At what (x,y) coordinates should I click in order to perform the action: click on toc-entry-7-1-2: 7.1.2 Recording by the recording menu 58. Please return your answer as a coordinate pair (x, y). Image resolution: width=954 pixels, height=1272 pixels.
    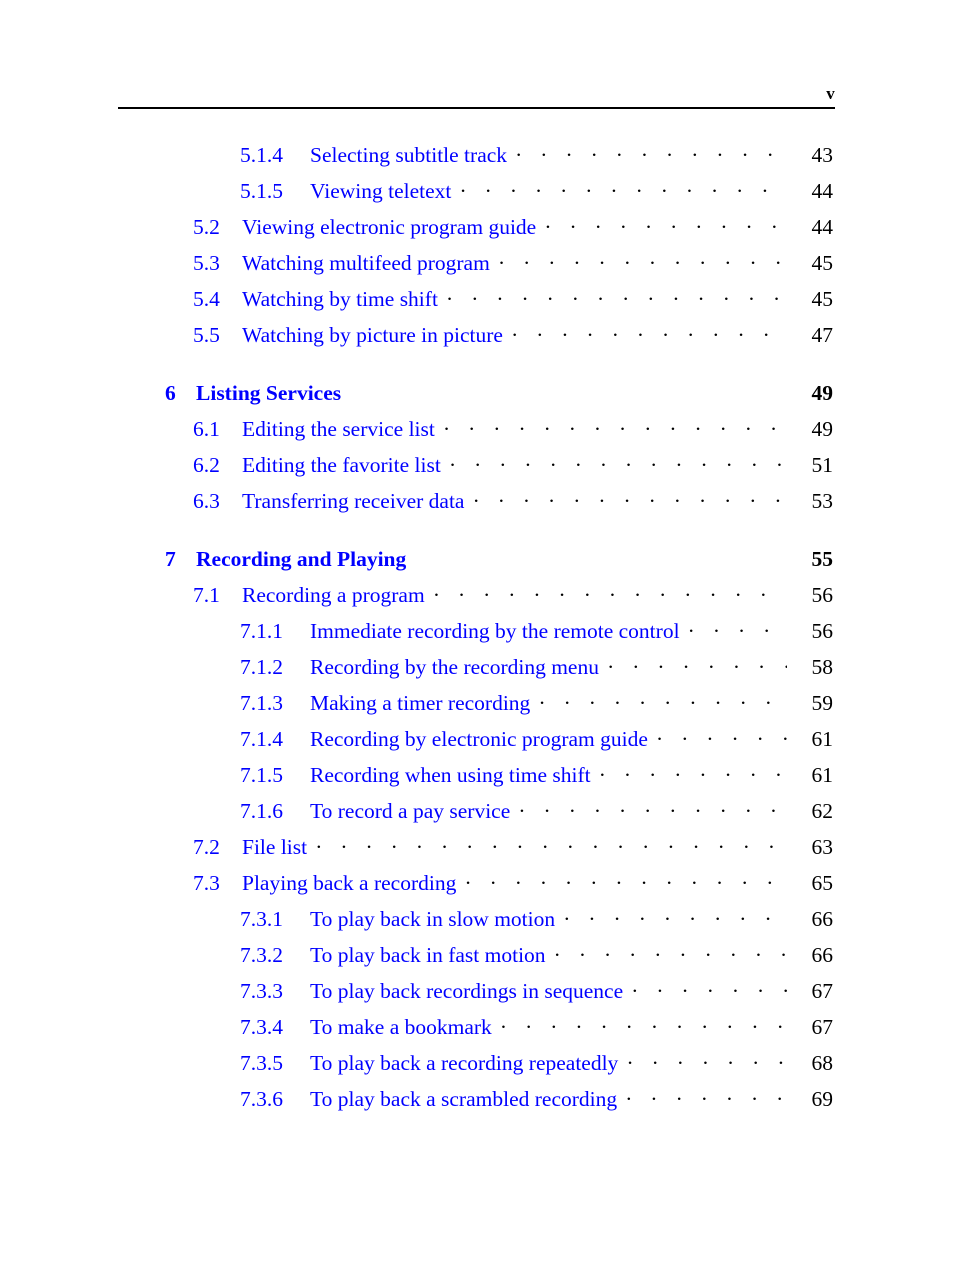
    Looking at the image, I should click on (477, 670).